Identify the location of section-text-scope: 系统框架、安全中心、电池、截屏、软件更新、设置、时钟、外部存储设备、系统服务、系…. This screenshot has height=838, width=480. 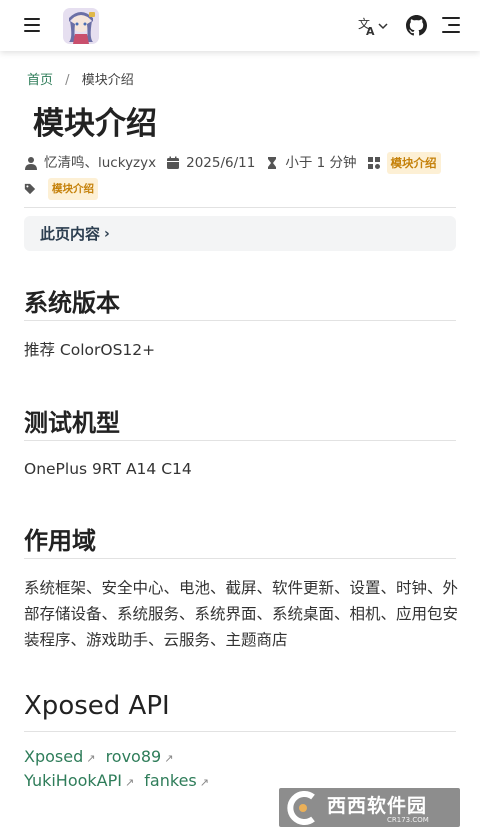
(241, 614).